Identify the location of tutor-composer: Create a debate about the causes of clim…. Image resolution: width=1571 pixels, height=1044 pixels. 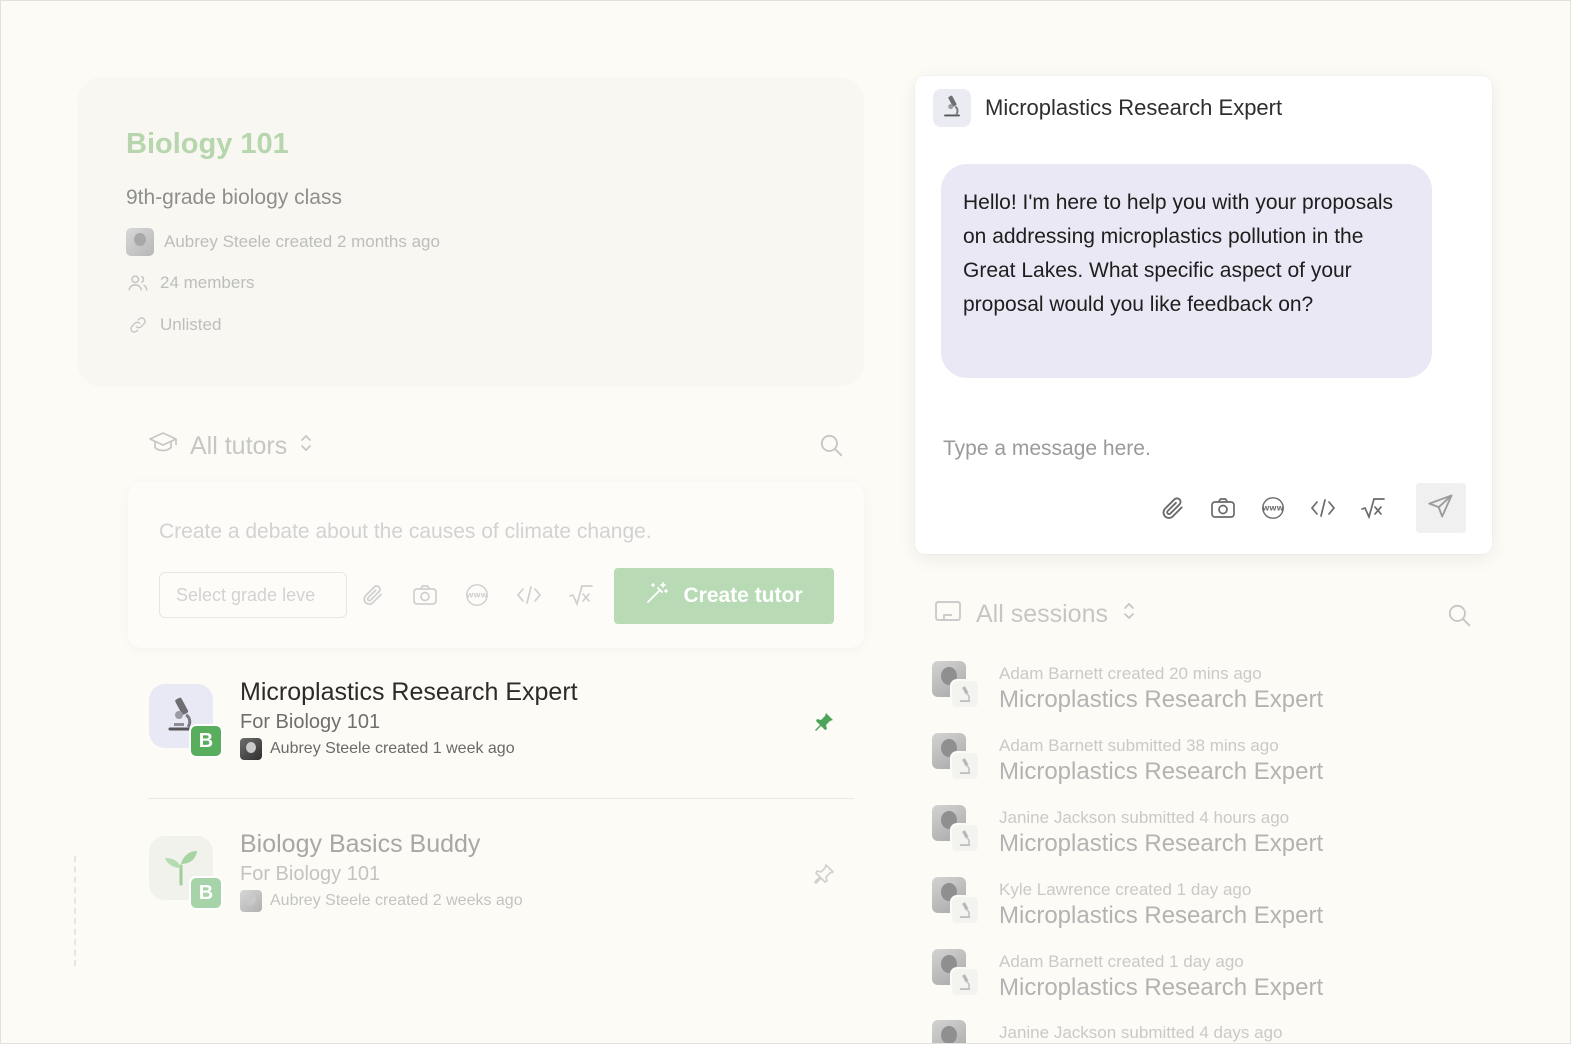
(496, 565).